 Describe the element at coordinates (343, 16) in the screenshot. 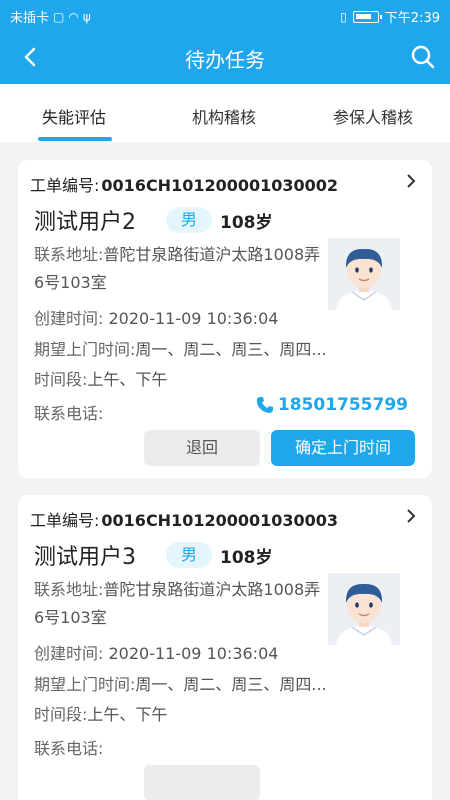

I see `vibrate-icon: ▯` at that location.